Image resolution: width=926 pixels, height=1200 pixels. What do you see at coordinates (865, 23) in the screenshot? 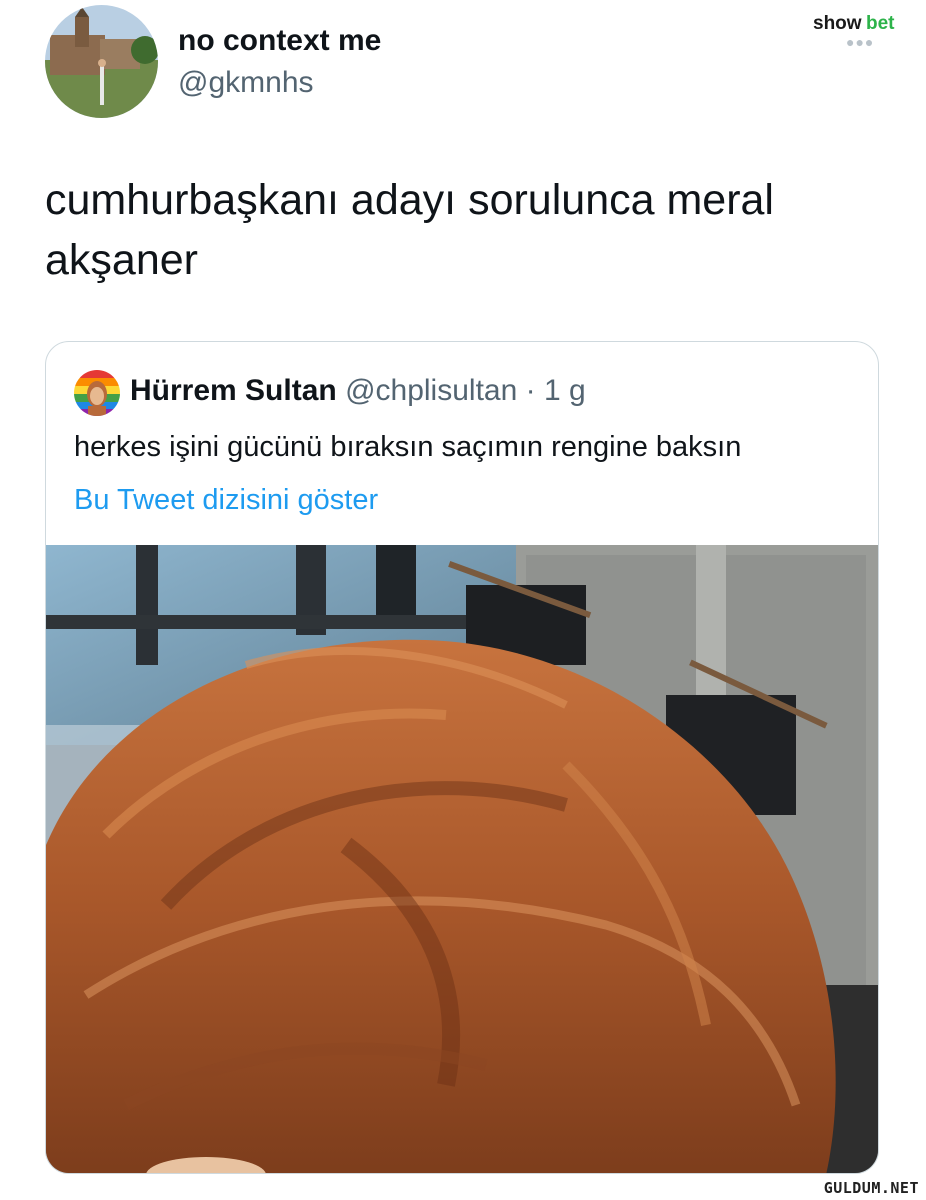
I see `showbet-logo: show bet` at bounding box center [865, 23].